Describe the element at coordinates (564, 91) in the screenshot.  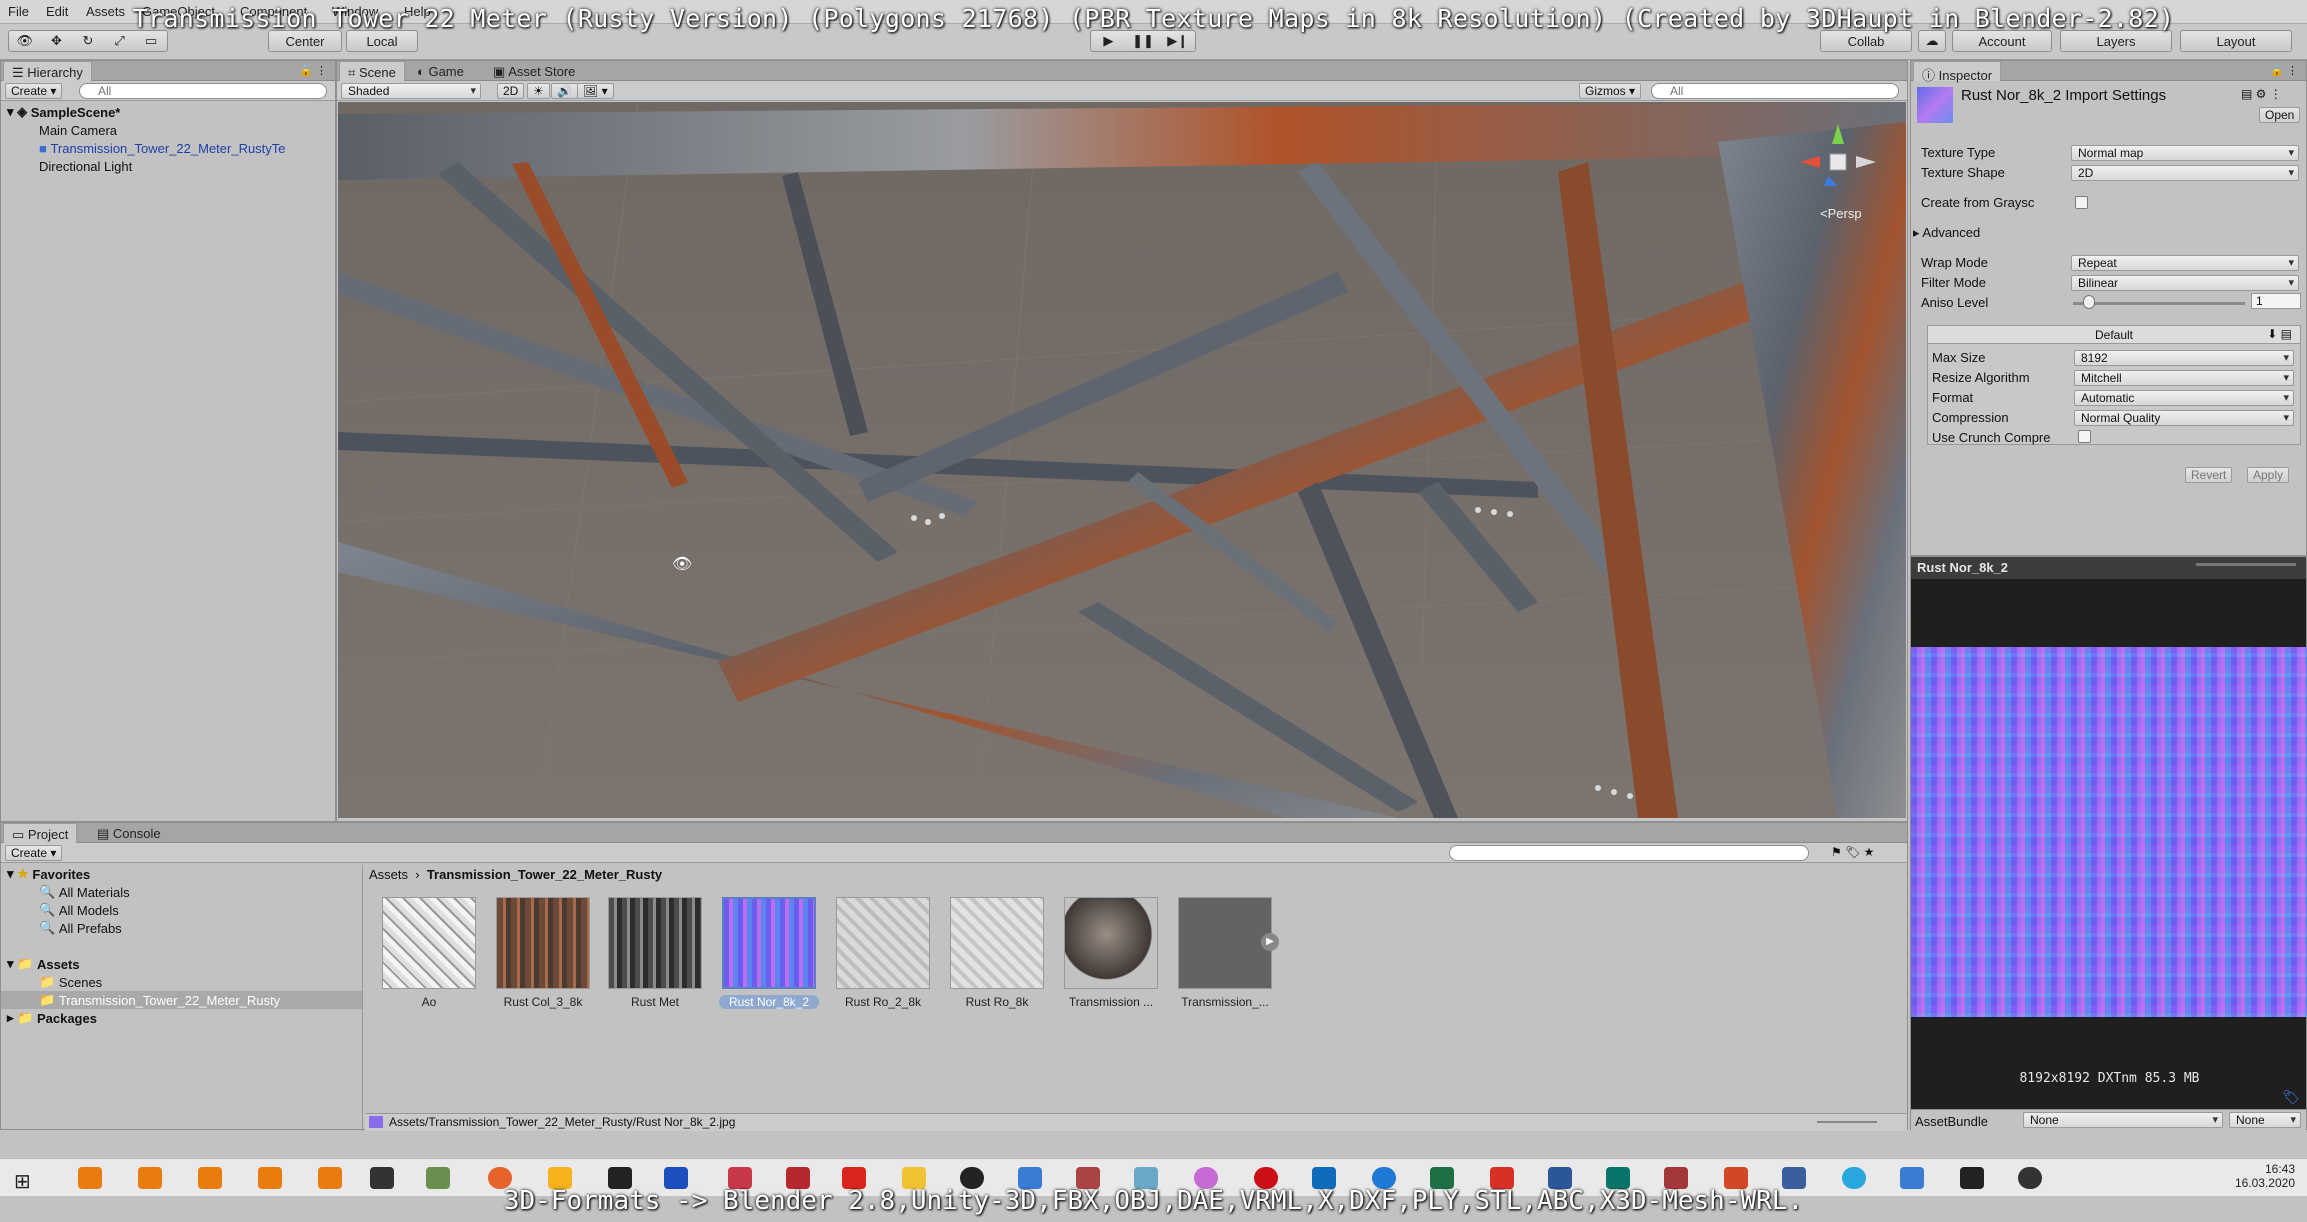
I see `audio-icon: 🔊` at that location.